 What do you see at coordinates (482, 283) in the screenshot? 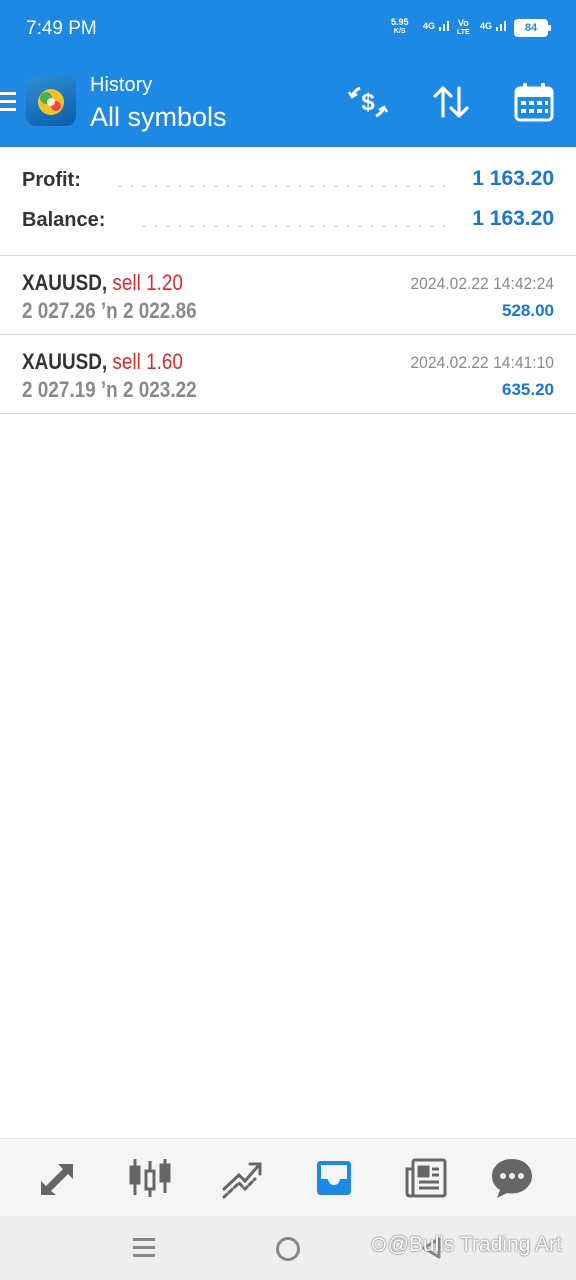
I see `deal-time: 2024.02.22 14:42:24` at bounding box center [482, 283].